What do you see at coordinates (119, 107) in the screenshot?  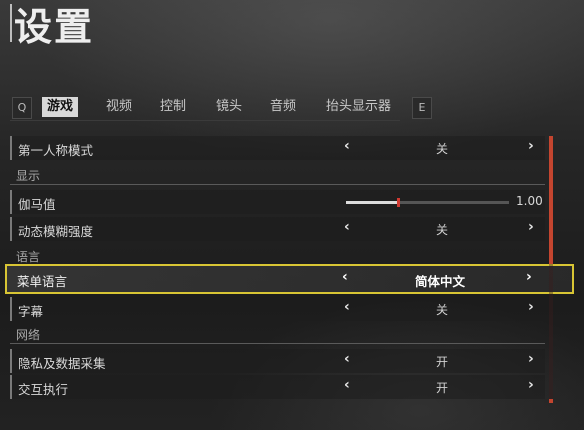 I see `tab-video: 视频` at bounding box center [119, 107].